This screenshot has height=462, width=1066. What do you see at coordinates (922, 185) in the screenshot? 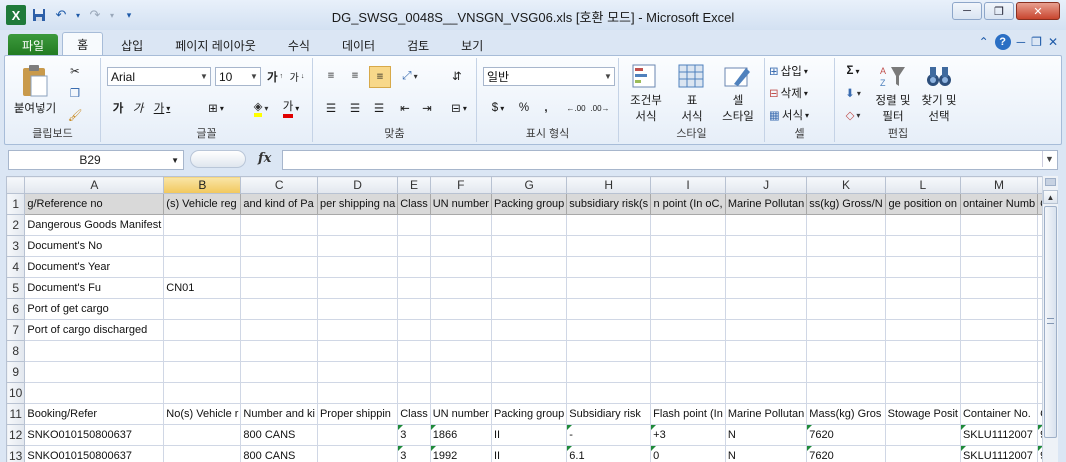
I see `column-header-l: L` at bounding box center [922, 185].